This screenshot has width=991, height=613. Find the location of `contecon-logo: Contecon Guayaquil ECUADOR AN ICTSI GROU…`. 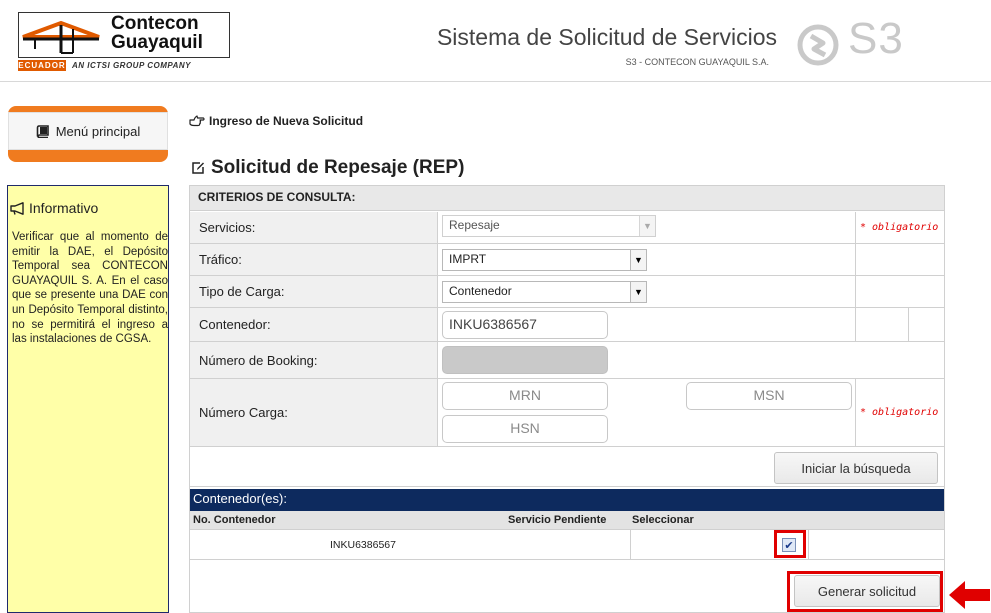

contecon-logo: Contecon Guayaquil ECUADOR AN ICTSI GROU… is located at coordinates (118, 42).